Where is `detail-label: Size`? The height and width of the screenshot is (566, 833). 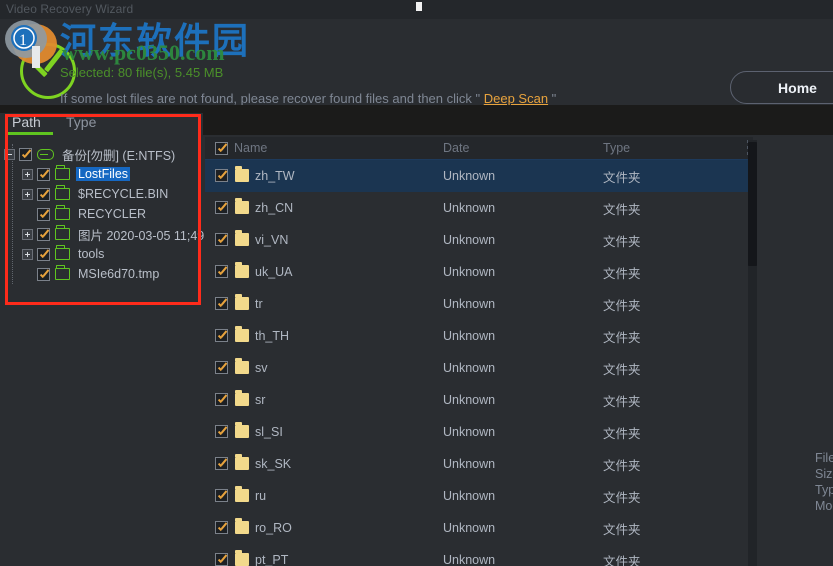
detail-label: Size is located at coordinates (824, 474).